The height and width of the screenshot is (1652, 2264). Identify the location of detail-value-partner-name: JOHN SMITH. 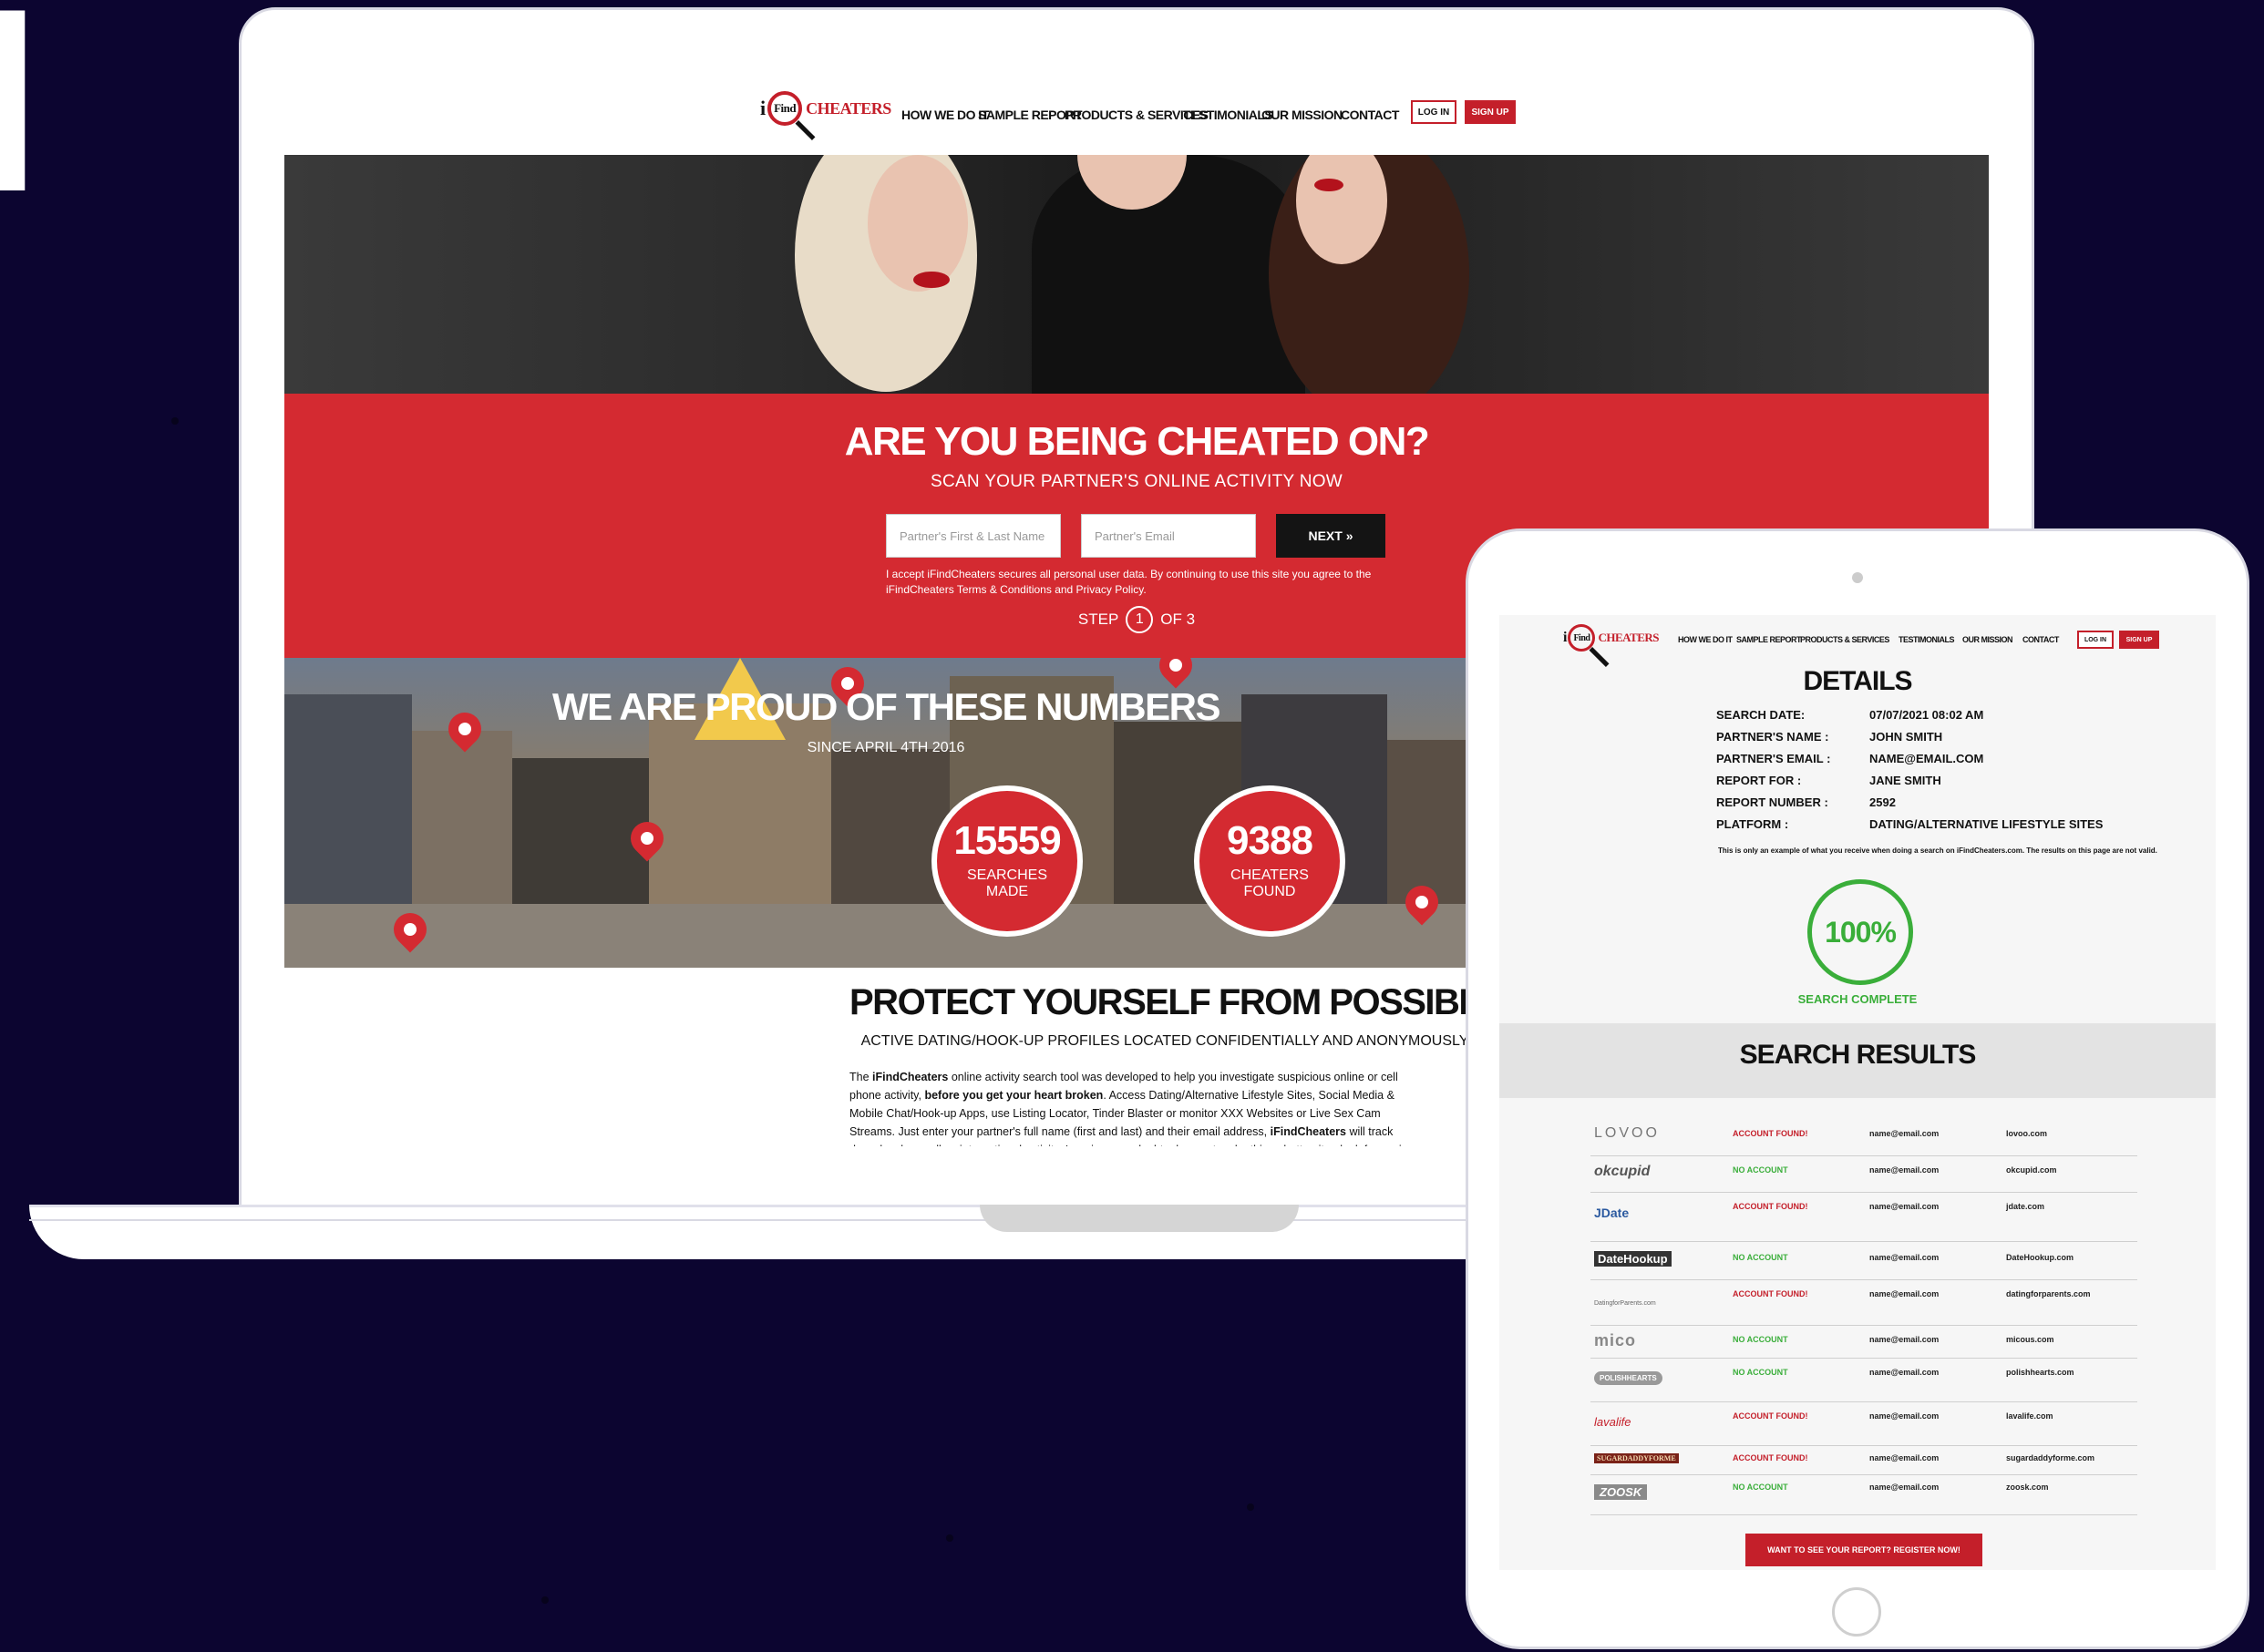
(1906, 737).